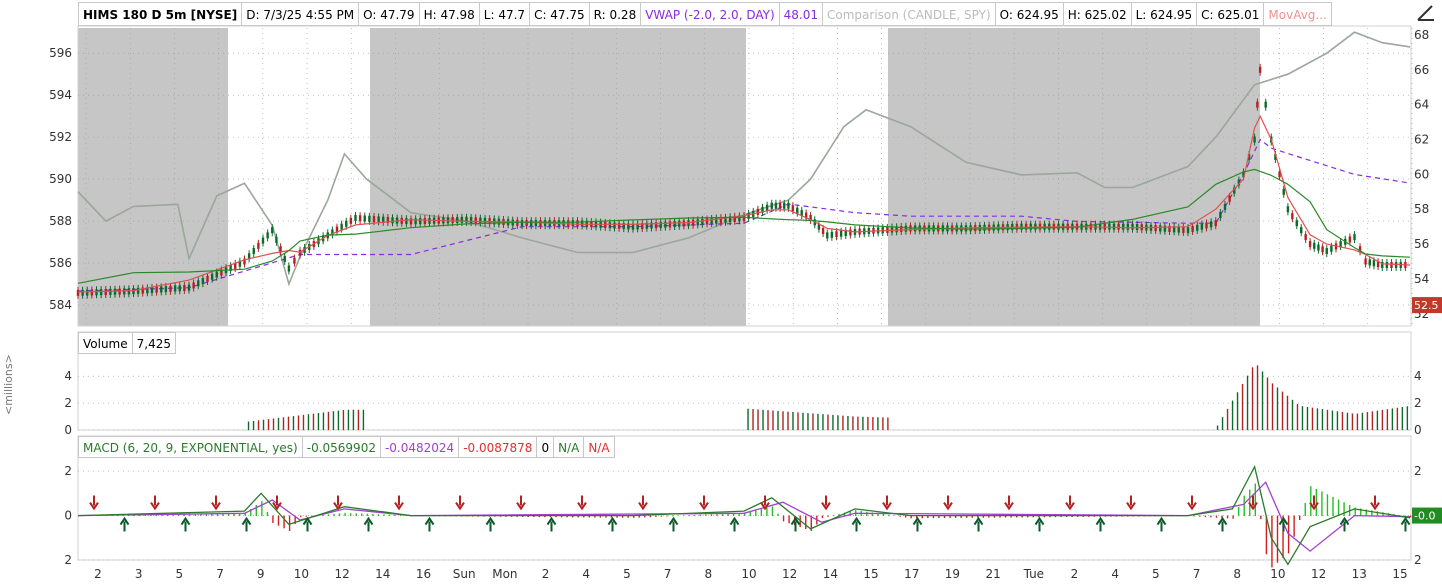  What do you see at coordinates (952, 574) in the screenshot?
I see `x-tick-label: 19` at bounding box center [952, 574].